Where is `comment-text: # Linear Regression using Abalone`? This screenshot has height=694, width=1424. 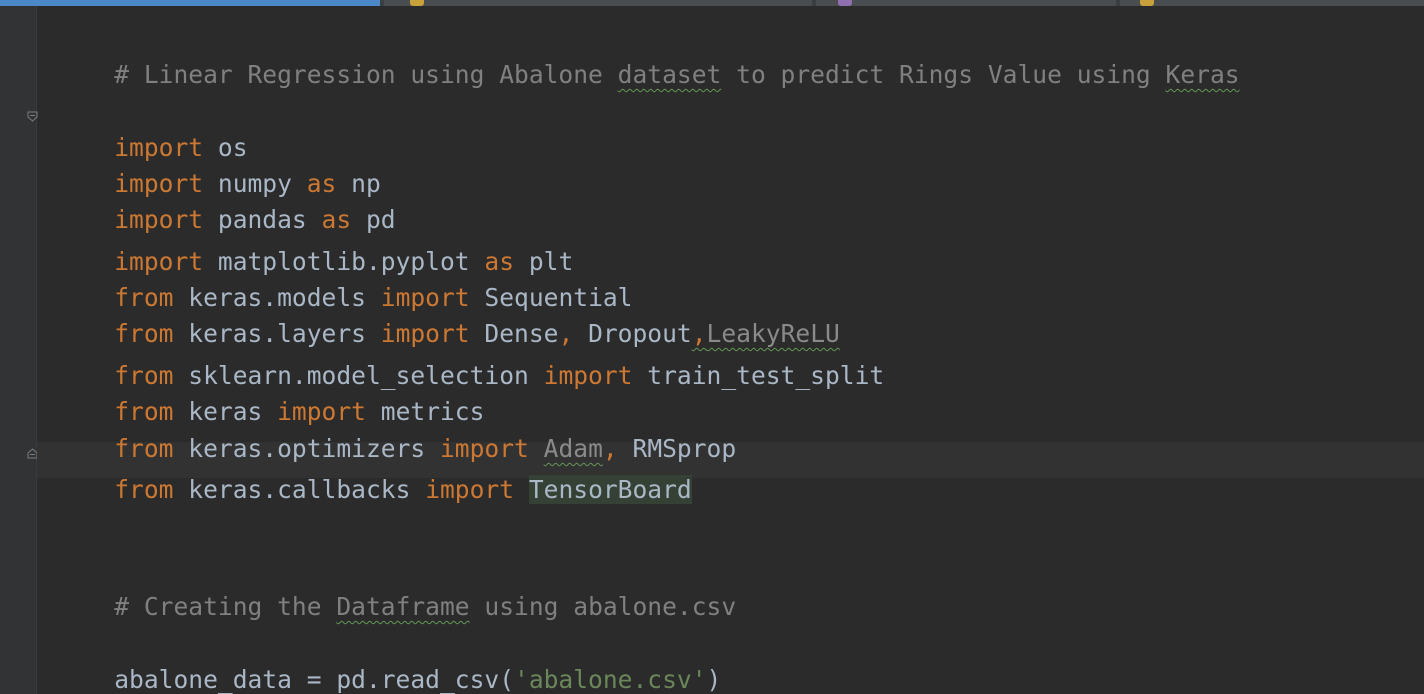 comment-text: # Linear Regression using Abalone is located at coordinates (366, 74).